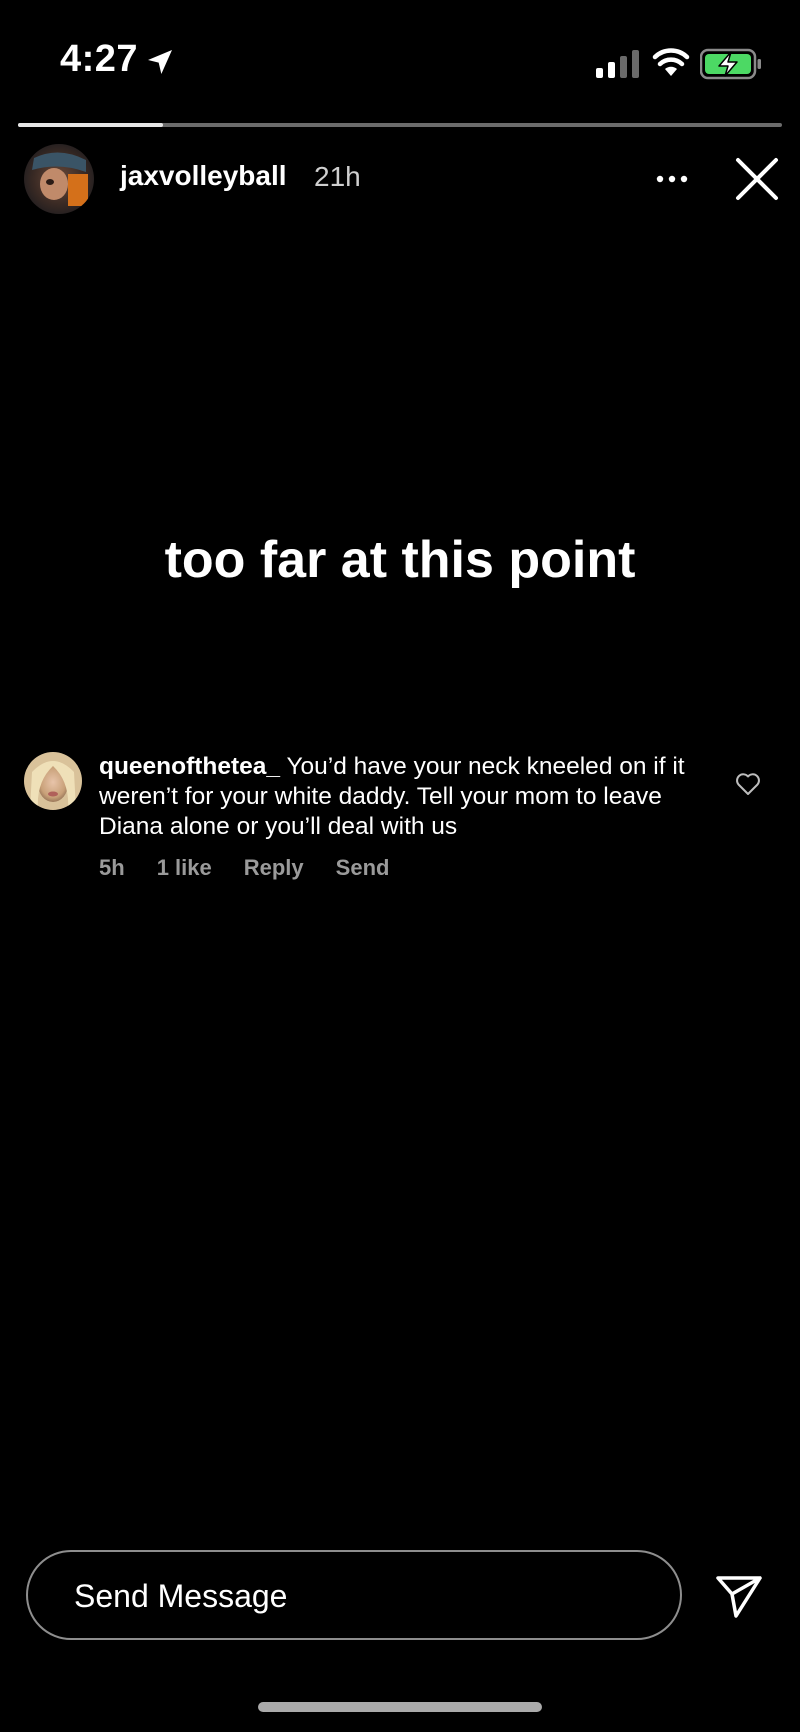 The height and width of the screenshot is (1732, 800). What do you see at coordinates (757, 179) in the screenshot?
I see `close-icon` at bounding box center [757, 179].